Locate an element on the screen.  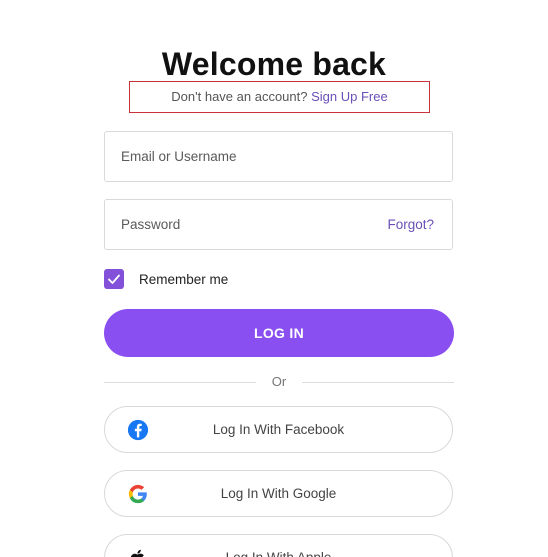
apple-login-label: Log In With Apple is located at coordinates (278, 546).